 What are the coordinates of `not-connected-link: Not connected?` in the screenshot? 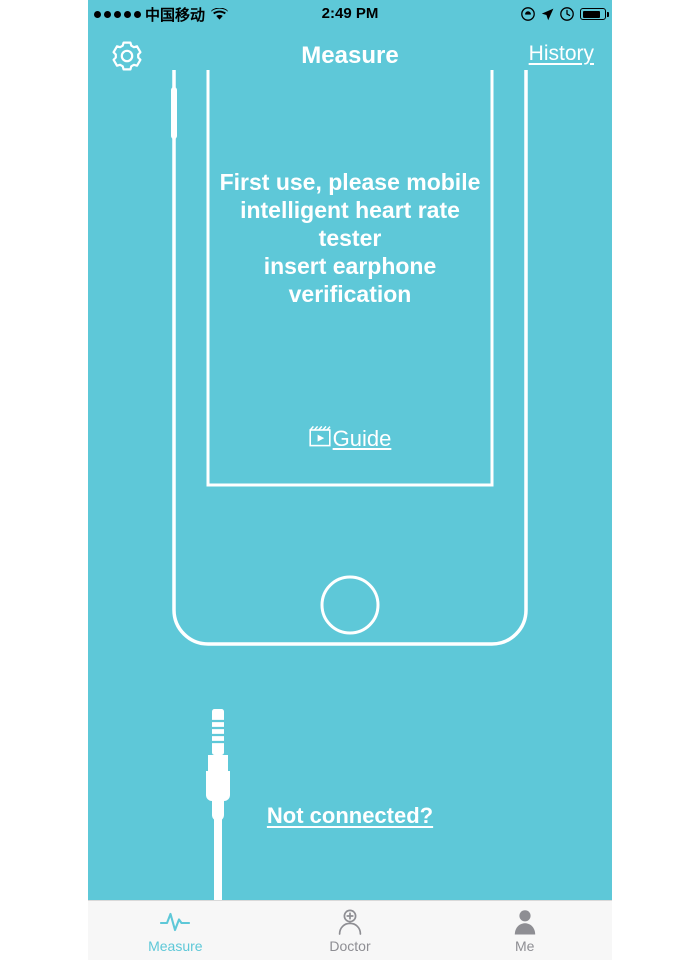 It's located at (350, 816).